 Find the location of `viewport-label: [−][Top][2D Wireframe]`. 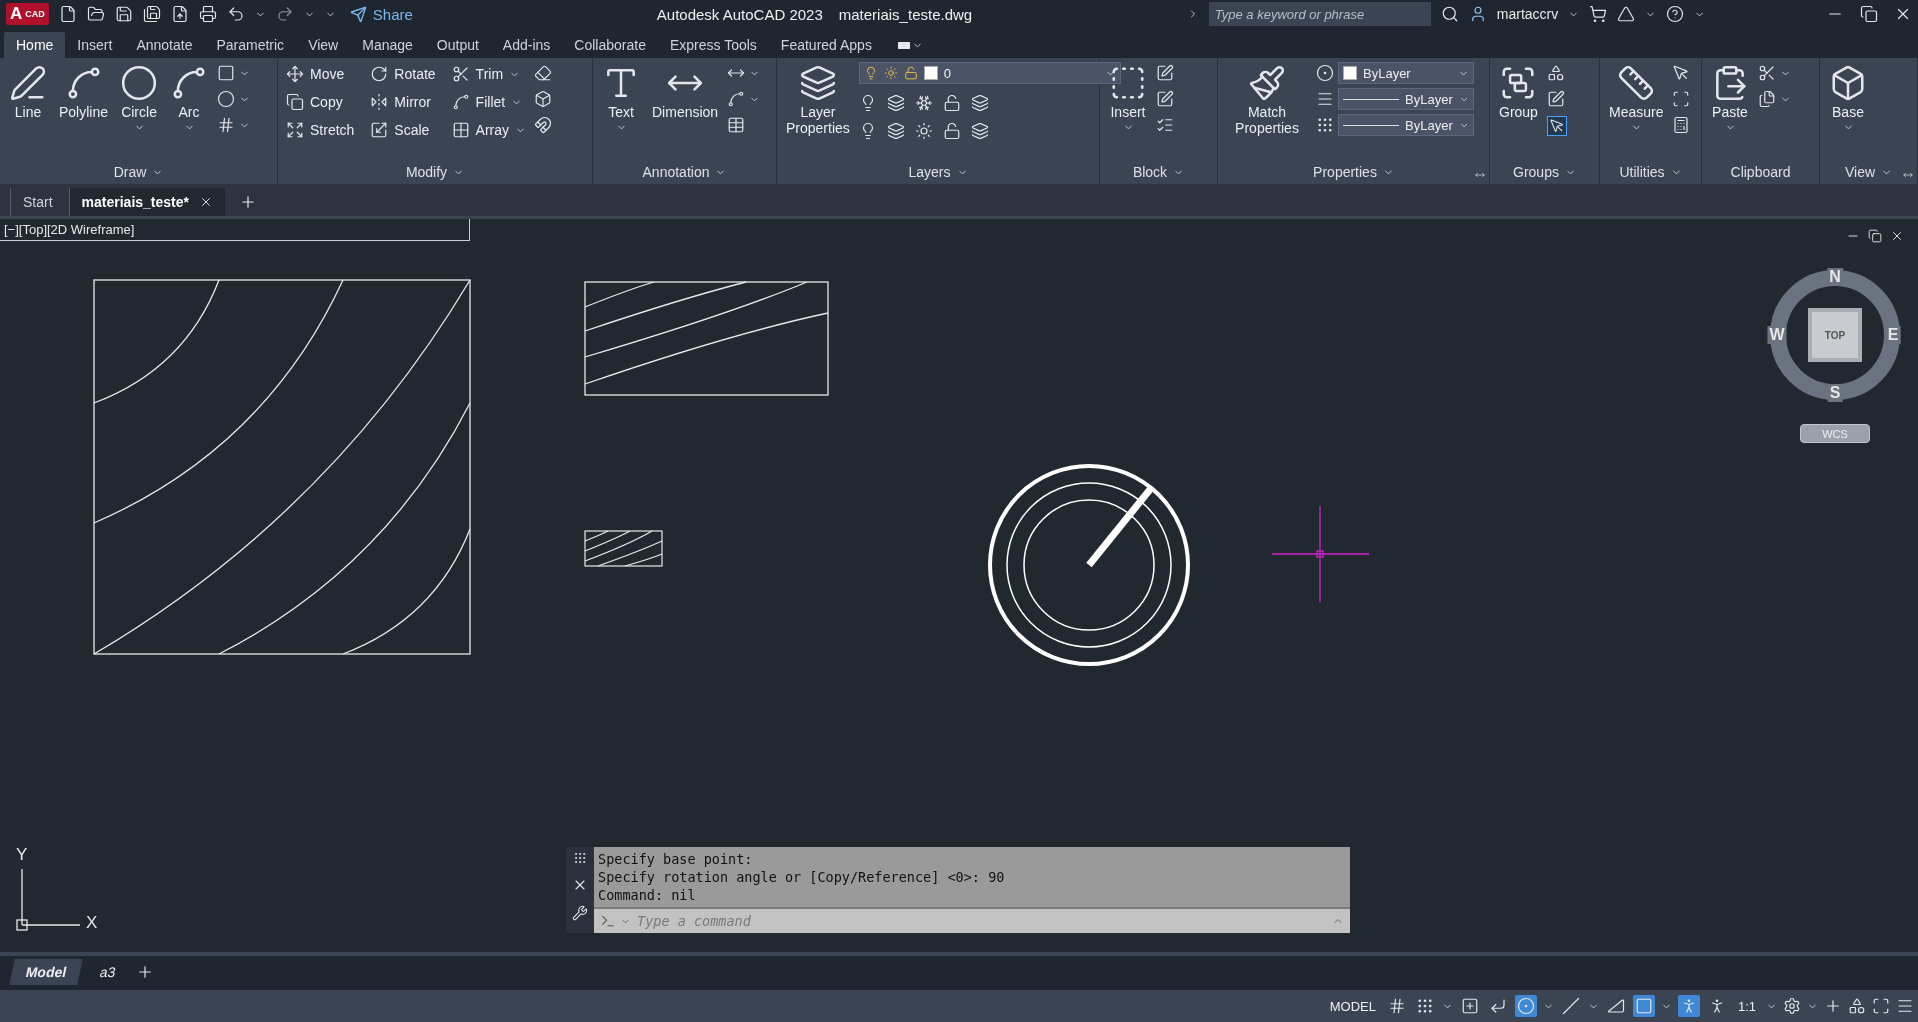

viewport-label: [−][Top][2D Wireframe] is located at coordinates (235, 230).